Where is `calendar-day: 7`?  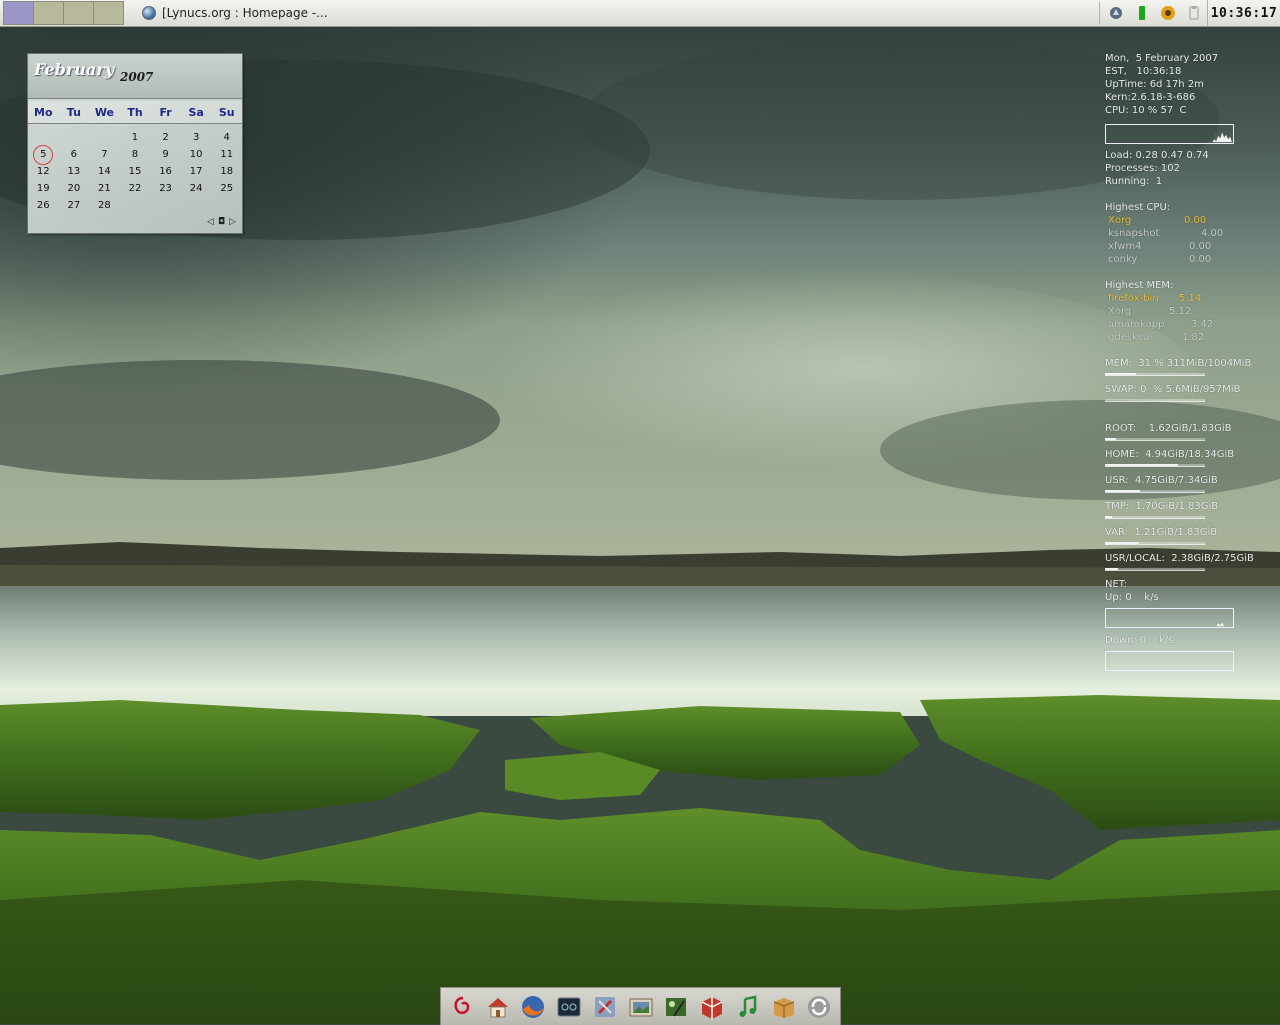 calendar-day: 7 is located at coordinates (104, 154).